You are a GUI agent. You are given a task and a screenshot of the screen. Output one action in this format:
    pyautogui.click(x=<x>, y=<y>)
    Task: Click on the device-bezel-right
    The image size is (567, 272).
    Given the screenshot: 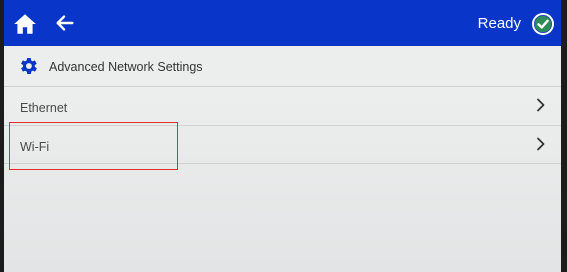 What is the action you would take?
    pyautogui.click(x=564, y=136)
    